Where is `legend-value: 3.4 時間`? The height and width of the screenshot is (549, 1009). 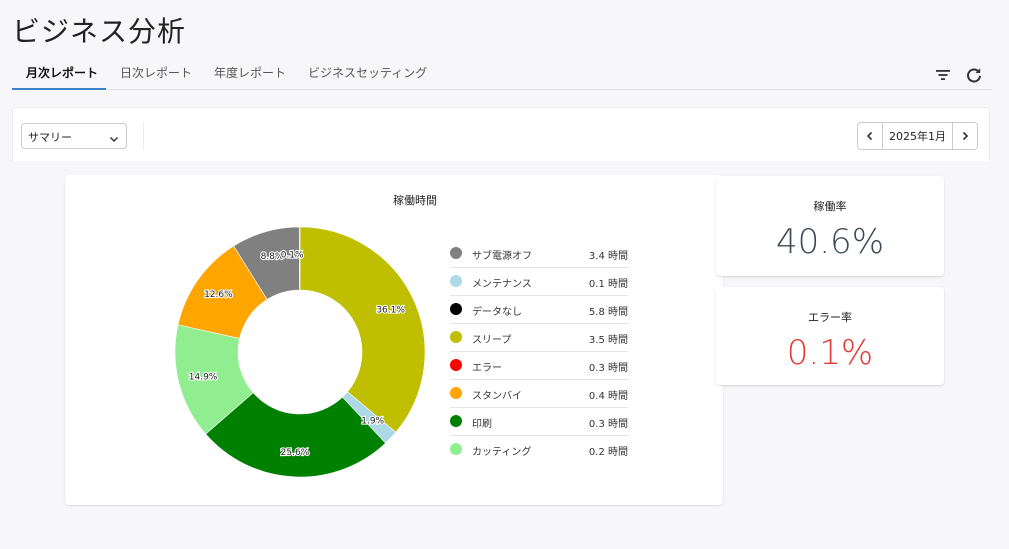
legend-value: 3.4 時間 is located at coordinates (608, 256).